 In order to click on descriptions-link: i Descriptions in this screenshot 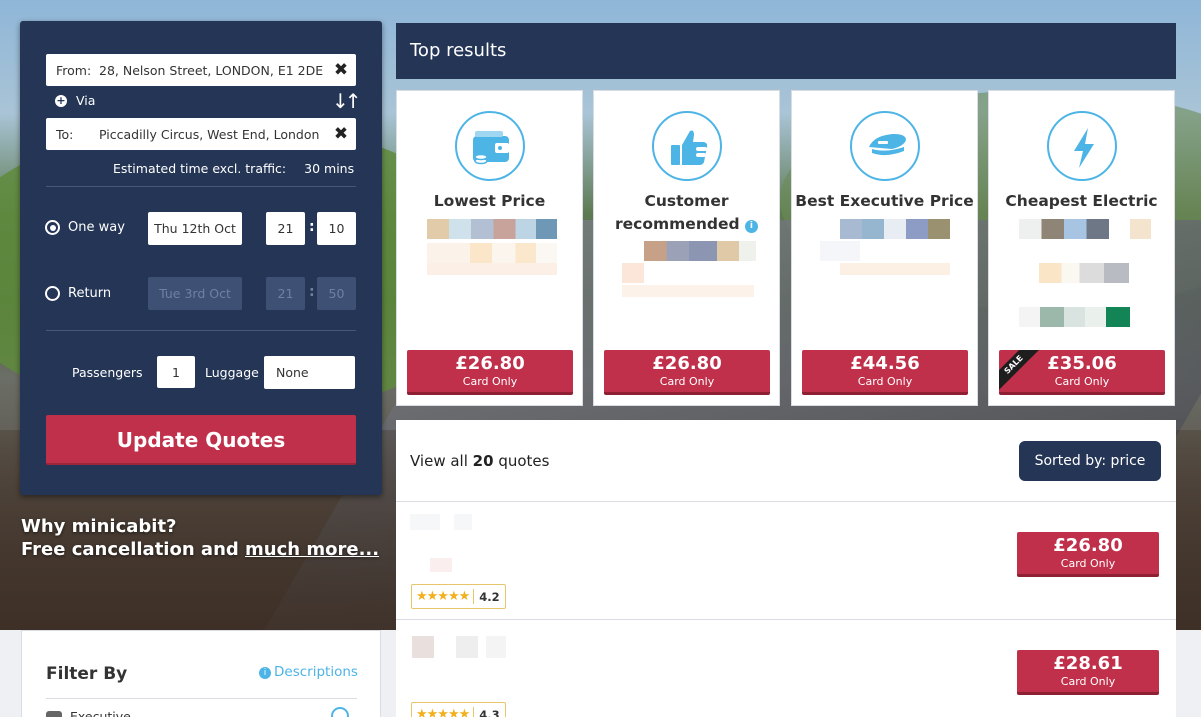, I will do `click(308, 672)`.